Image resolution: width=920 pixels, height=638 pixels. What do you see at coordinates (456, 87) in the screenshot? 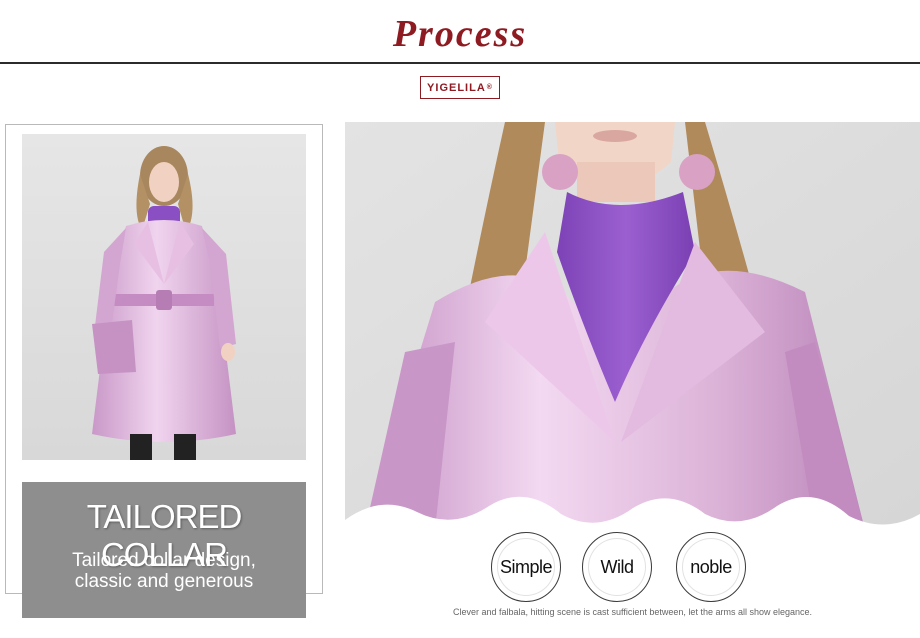
I see `brand-text: YIGELILA` at bounding box center [456, 87].